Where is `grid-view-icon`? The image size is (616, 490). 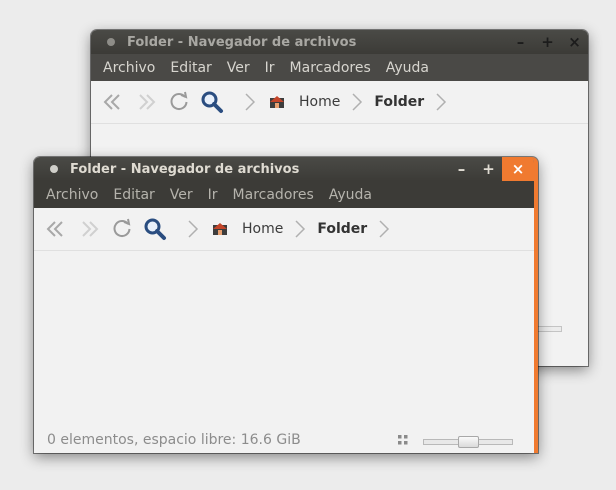
grid-view-icon is located at coordinates (403, 440).